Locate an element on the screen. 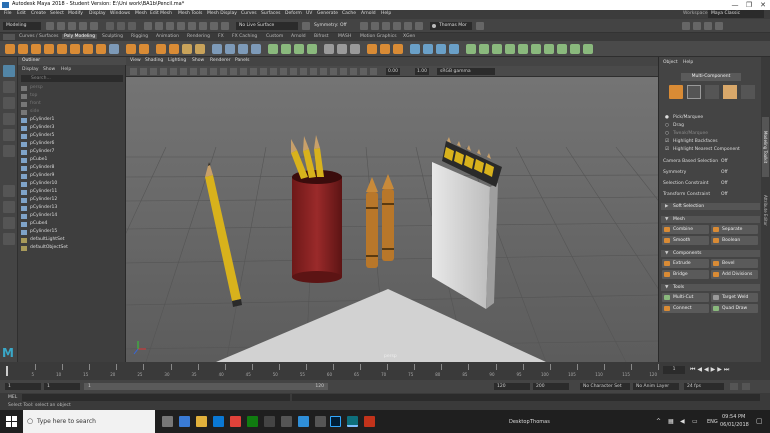 This screenshot has width=770, height=433. bookmark-icon is located at coordinates (143, 71).